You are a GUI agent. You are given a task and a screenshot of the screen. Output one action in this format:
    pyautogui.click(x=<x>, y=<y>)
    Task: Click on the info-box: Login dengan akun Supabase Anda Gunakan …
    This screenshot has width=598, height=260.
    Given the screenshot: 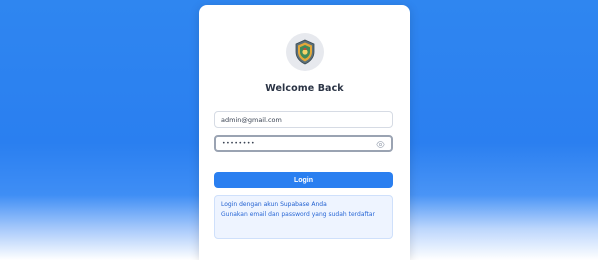 What is the action you would take?
    pyautogui.click(x=303, y=217)
    